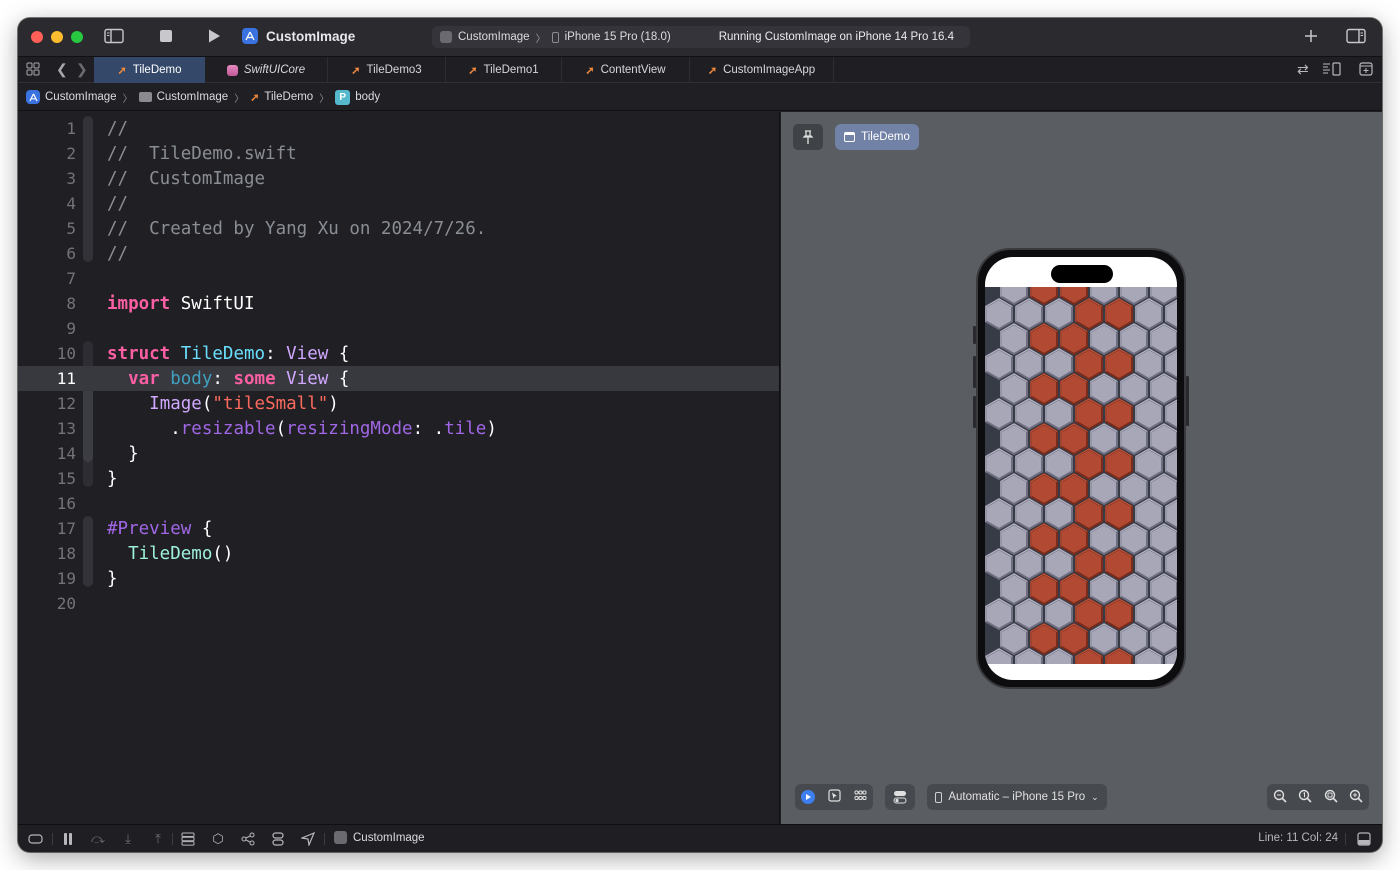  Describe the element at coordinates (398, 603) in the screenshot. I see `code-line: 20` at that location.